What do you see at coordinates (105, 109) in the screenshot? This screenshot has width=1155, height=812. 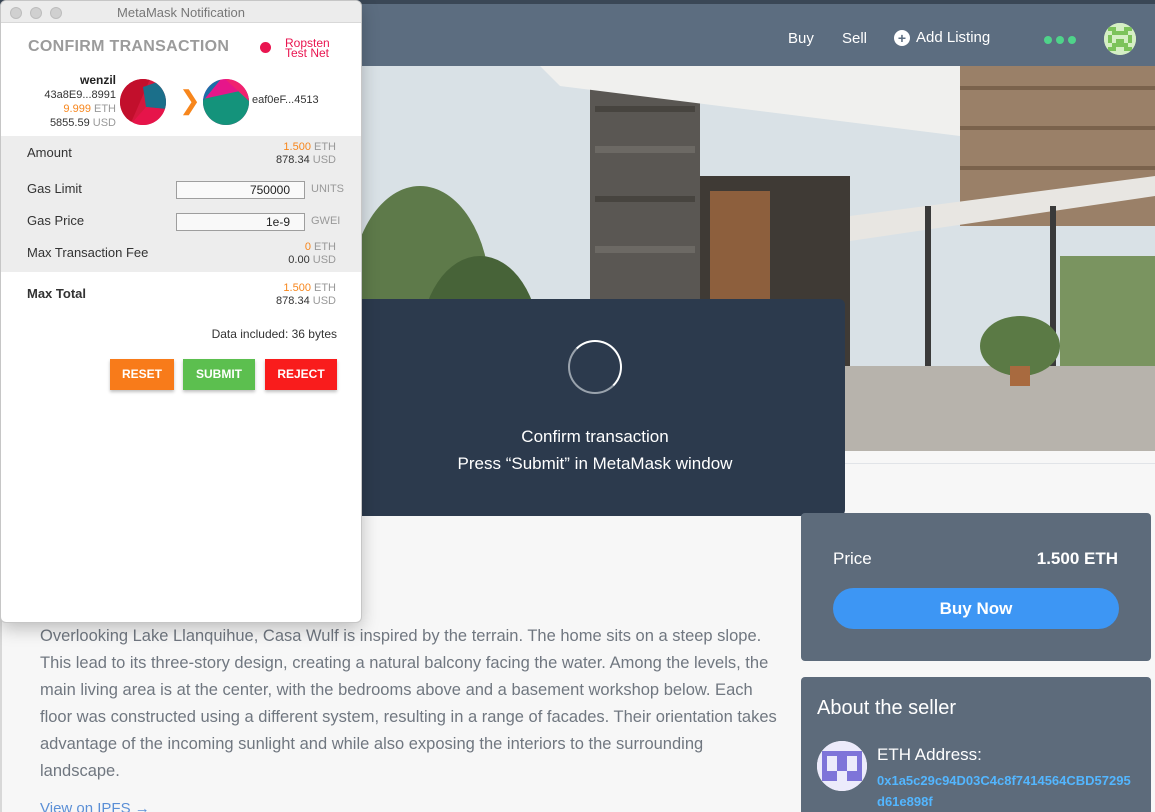 I see `sender-eth-unit: ETH` at bounding box center [105, 109].